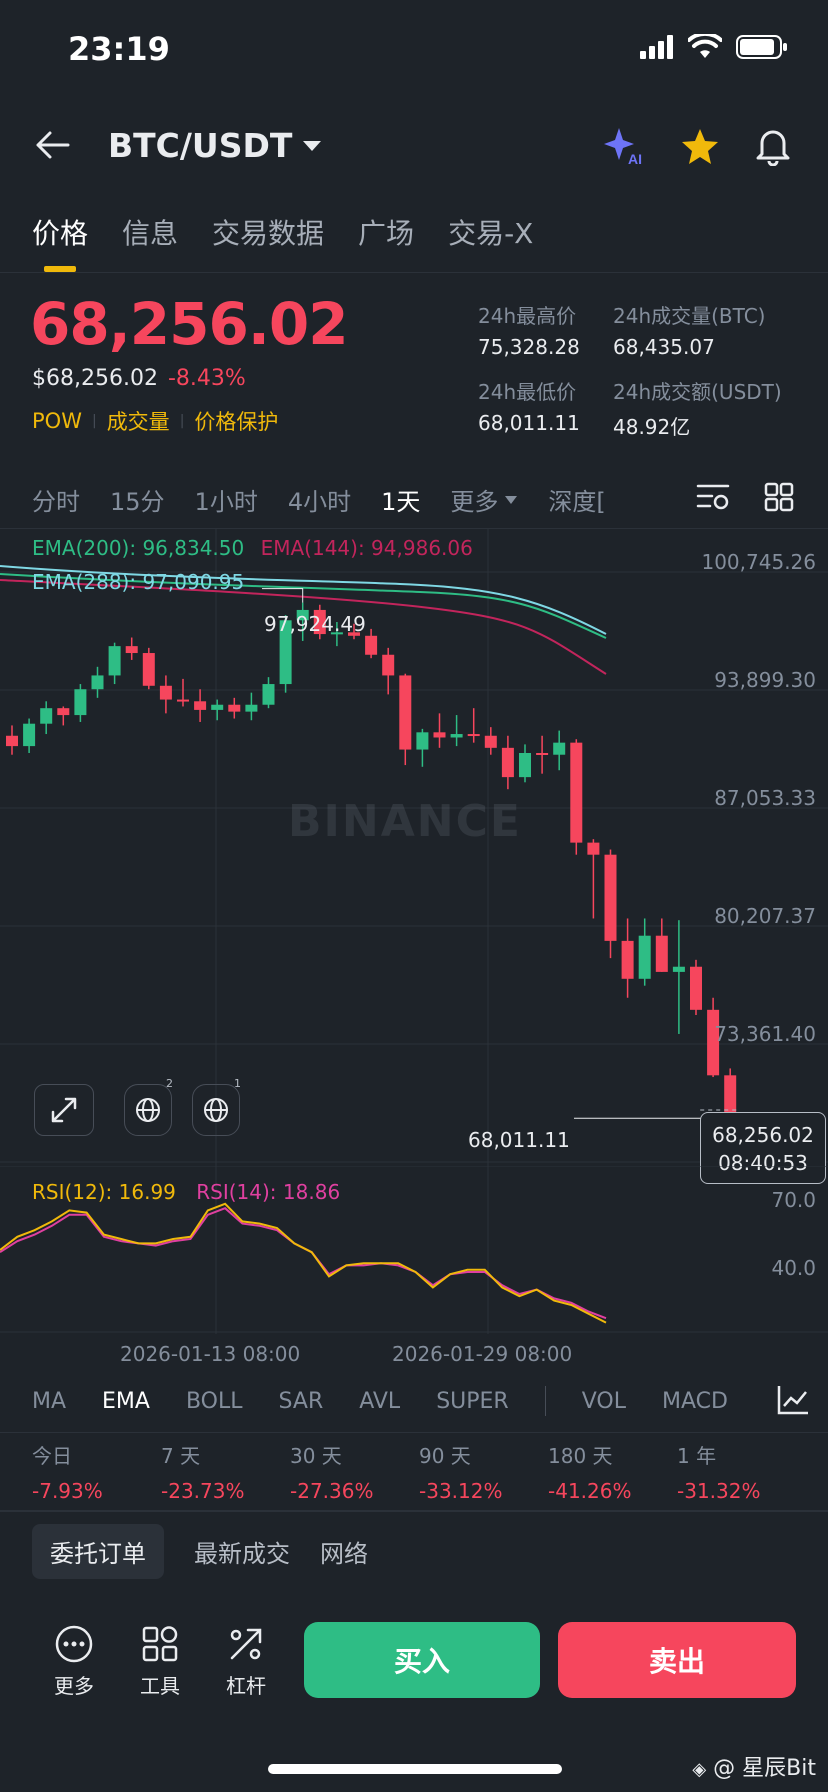  I want to click on stat-high: 24h最高价 75,328.28, so click(529, 329).